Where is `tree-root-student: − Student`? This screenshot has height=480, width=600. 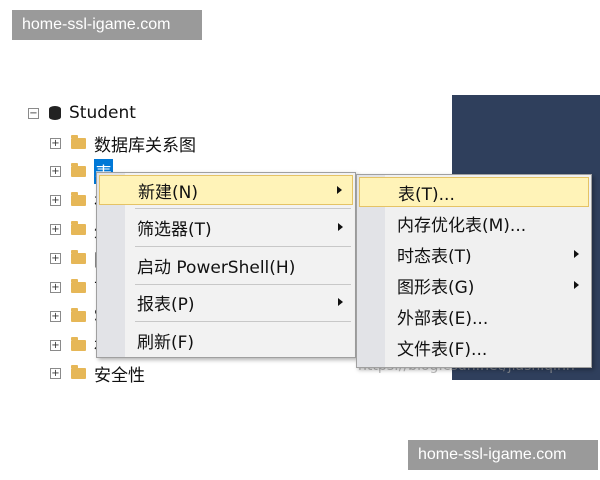
tree-root-student: − Student is located at coordinates (82, 113).